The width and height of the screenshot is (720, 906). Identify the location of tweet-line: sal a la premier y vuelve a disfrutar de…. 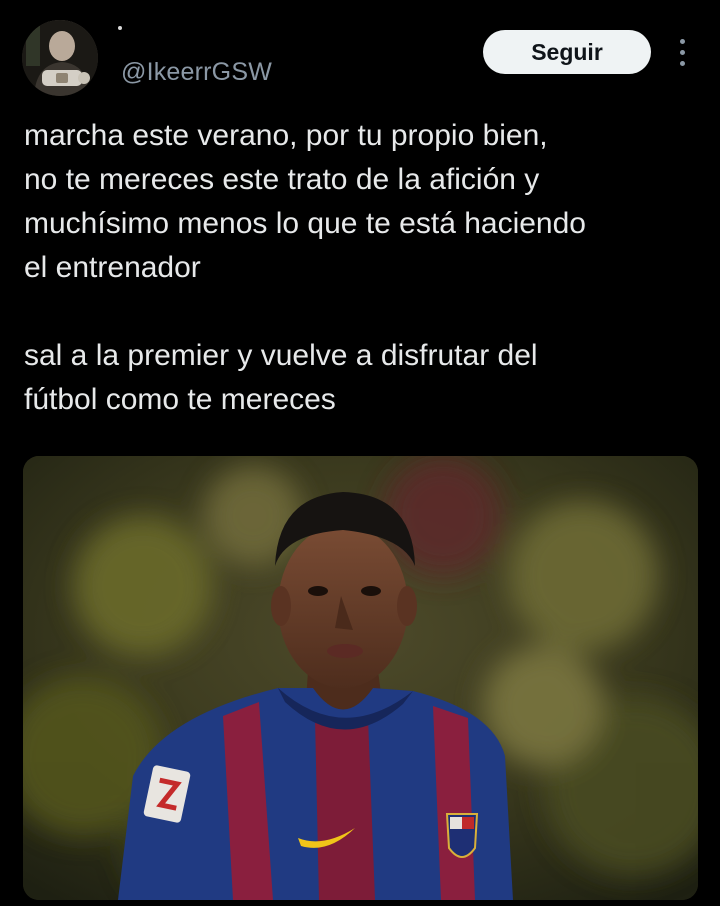
(281, 355).